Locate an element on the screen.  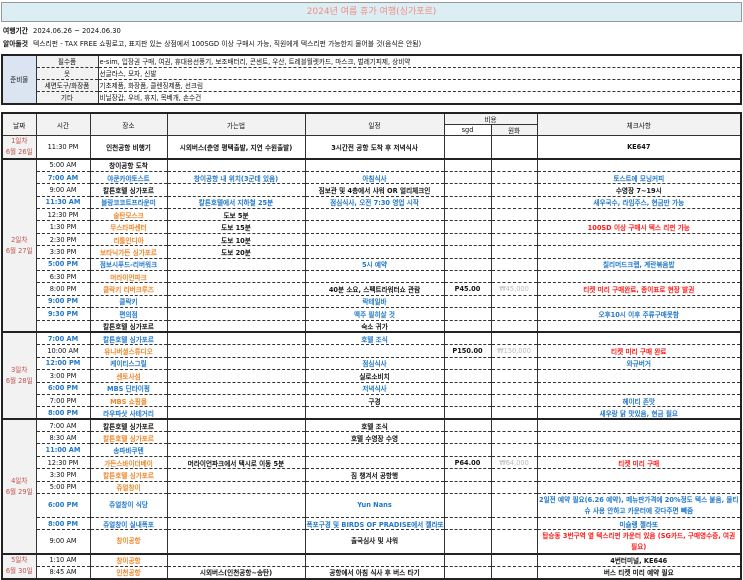
header-schedule: 일정 is located at coordinates (374, 124).